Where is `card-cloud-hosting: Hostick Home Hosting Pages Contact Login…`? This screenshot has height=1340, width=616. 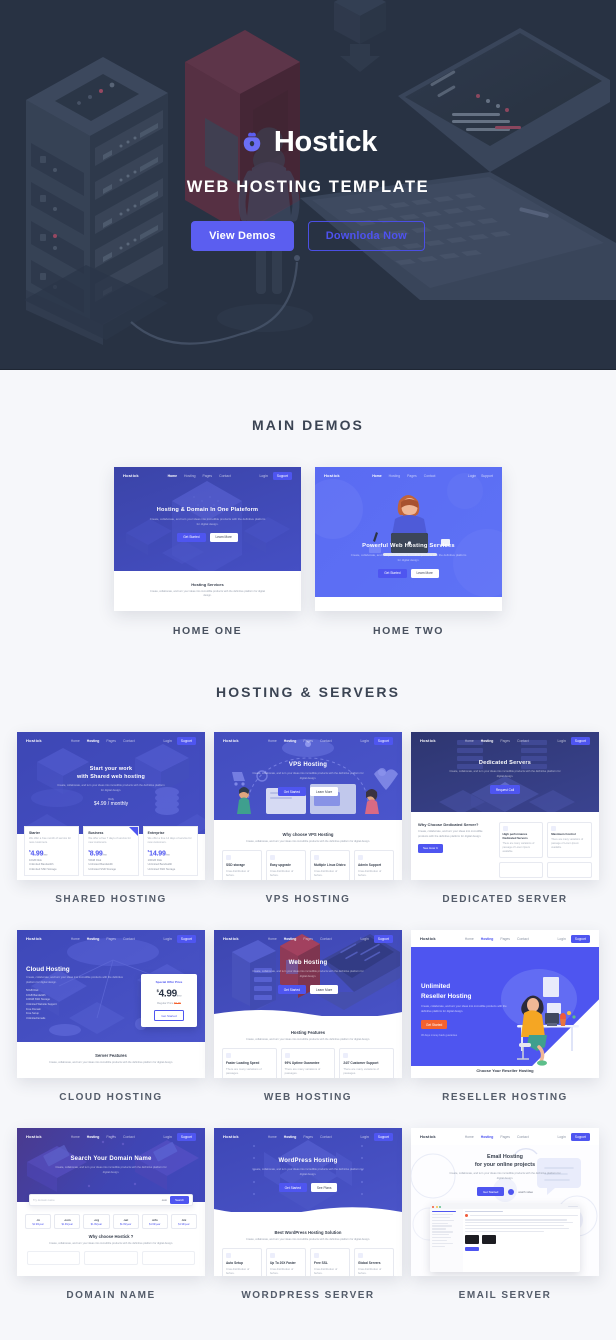
card-cloud-hosting: Hostick Home Hosting Pages Contact Login… is located at coordinates (111, 1023).